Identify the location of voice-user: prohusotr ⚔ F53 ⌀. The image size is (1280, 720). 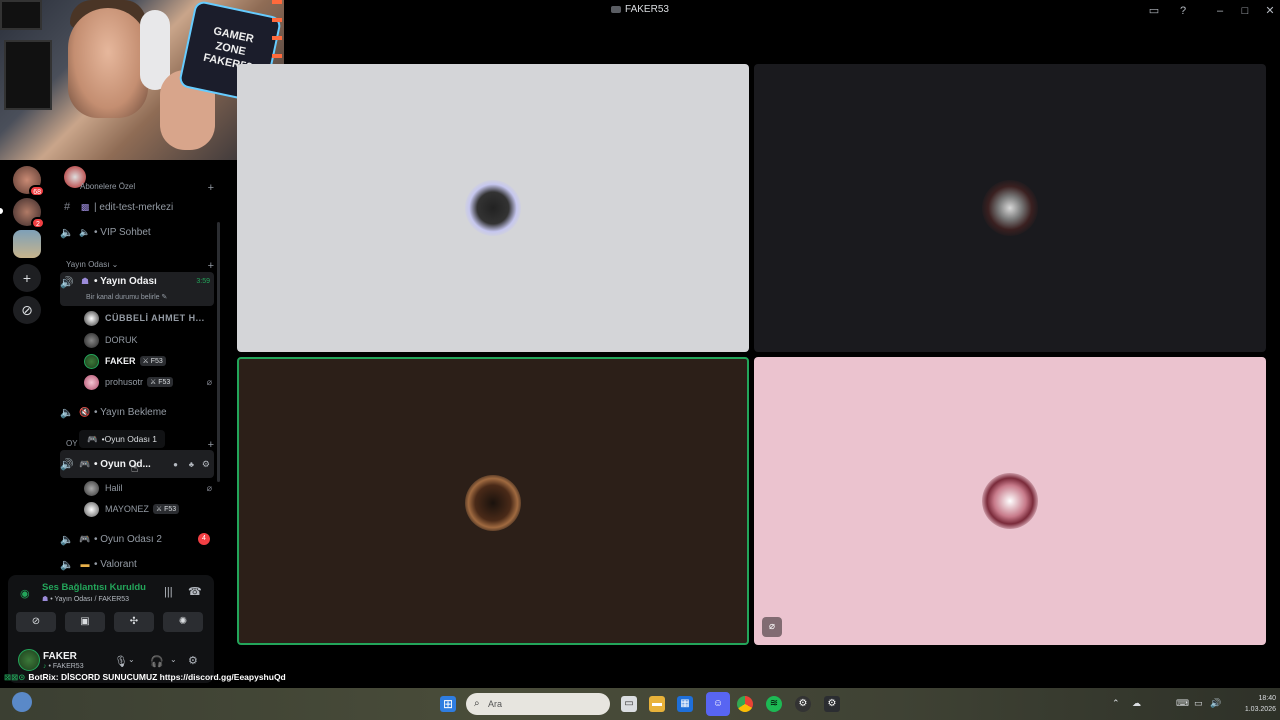
(149, 382).